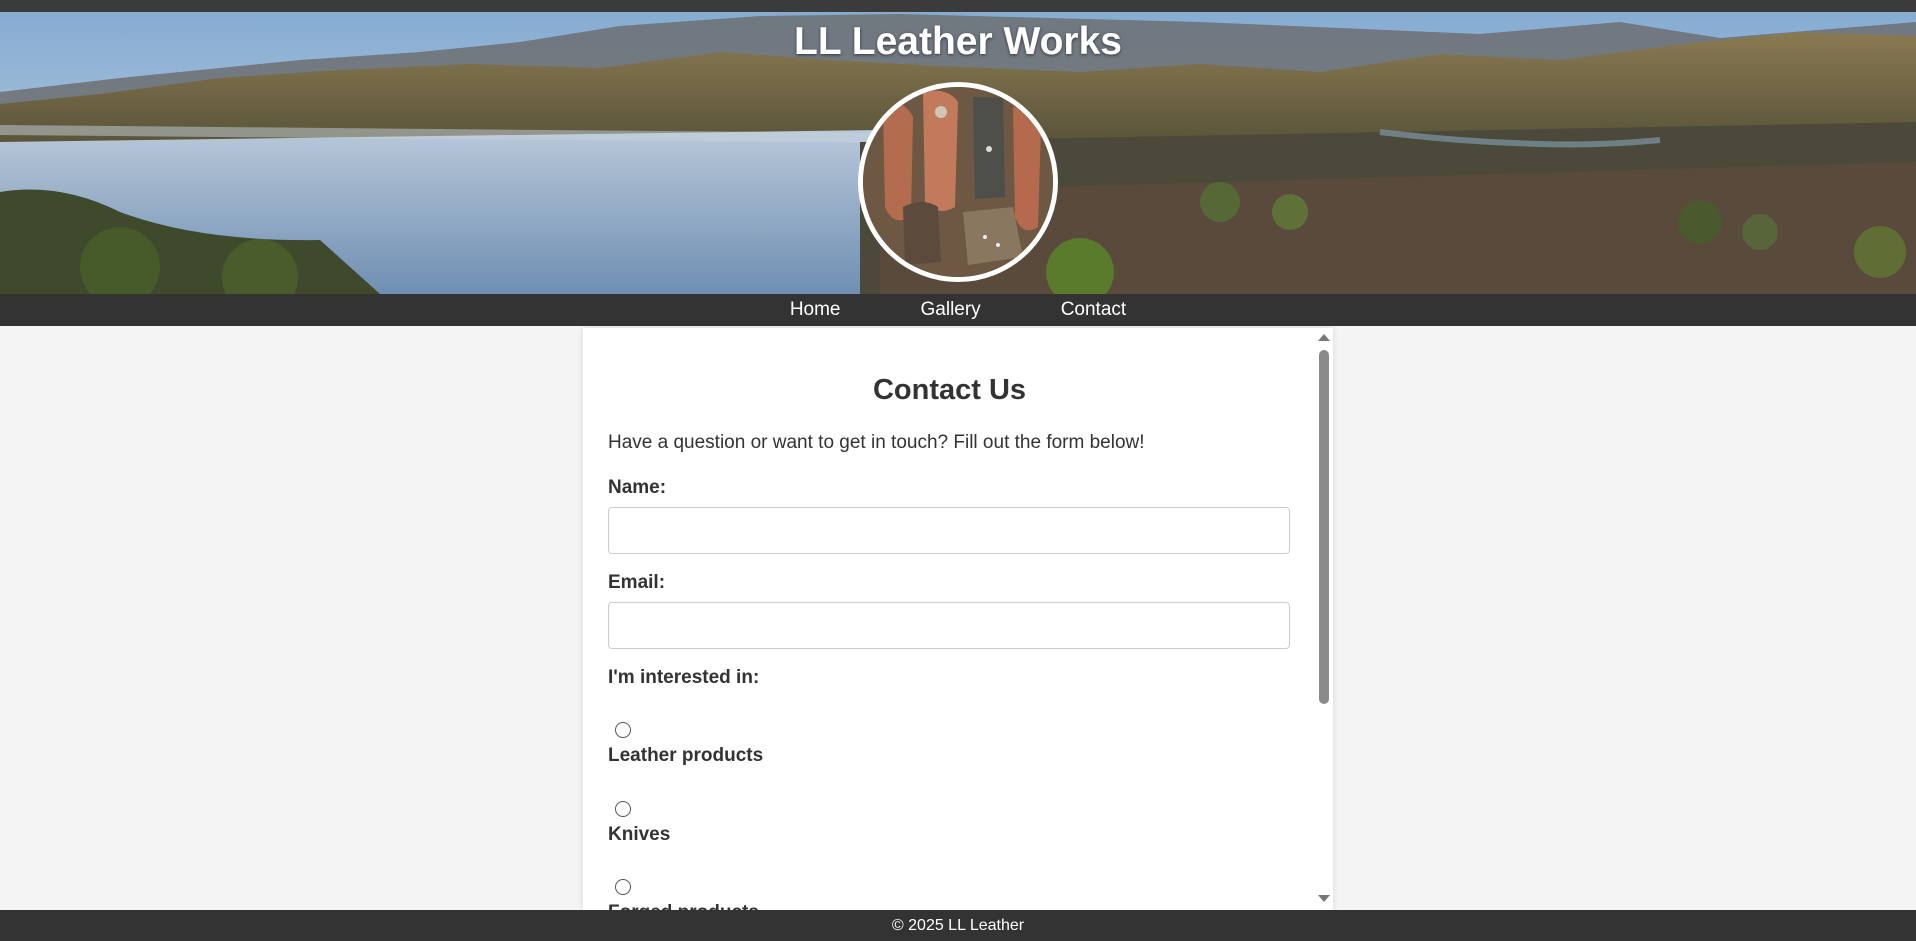  I want to click on panel-scrollbar, so click(1324, 619).